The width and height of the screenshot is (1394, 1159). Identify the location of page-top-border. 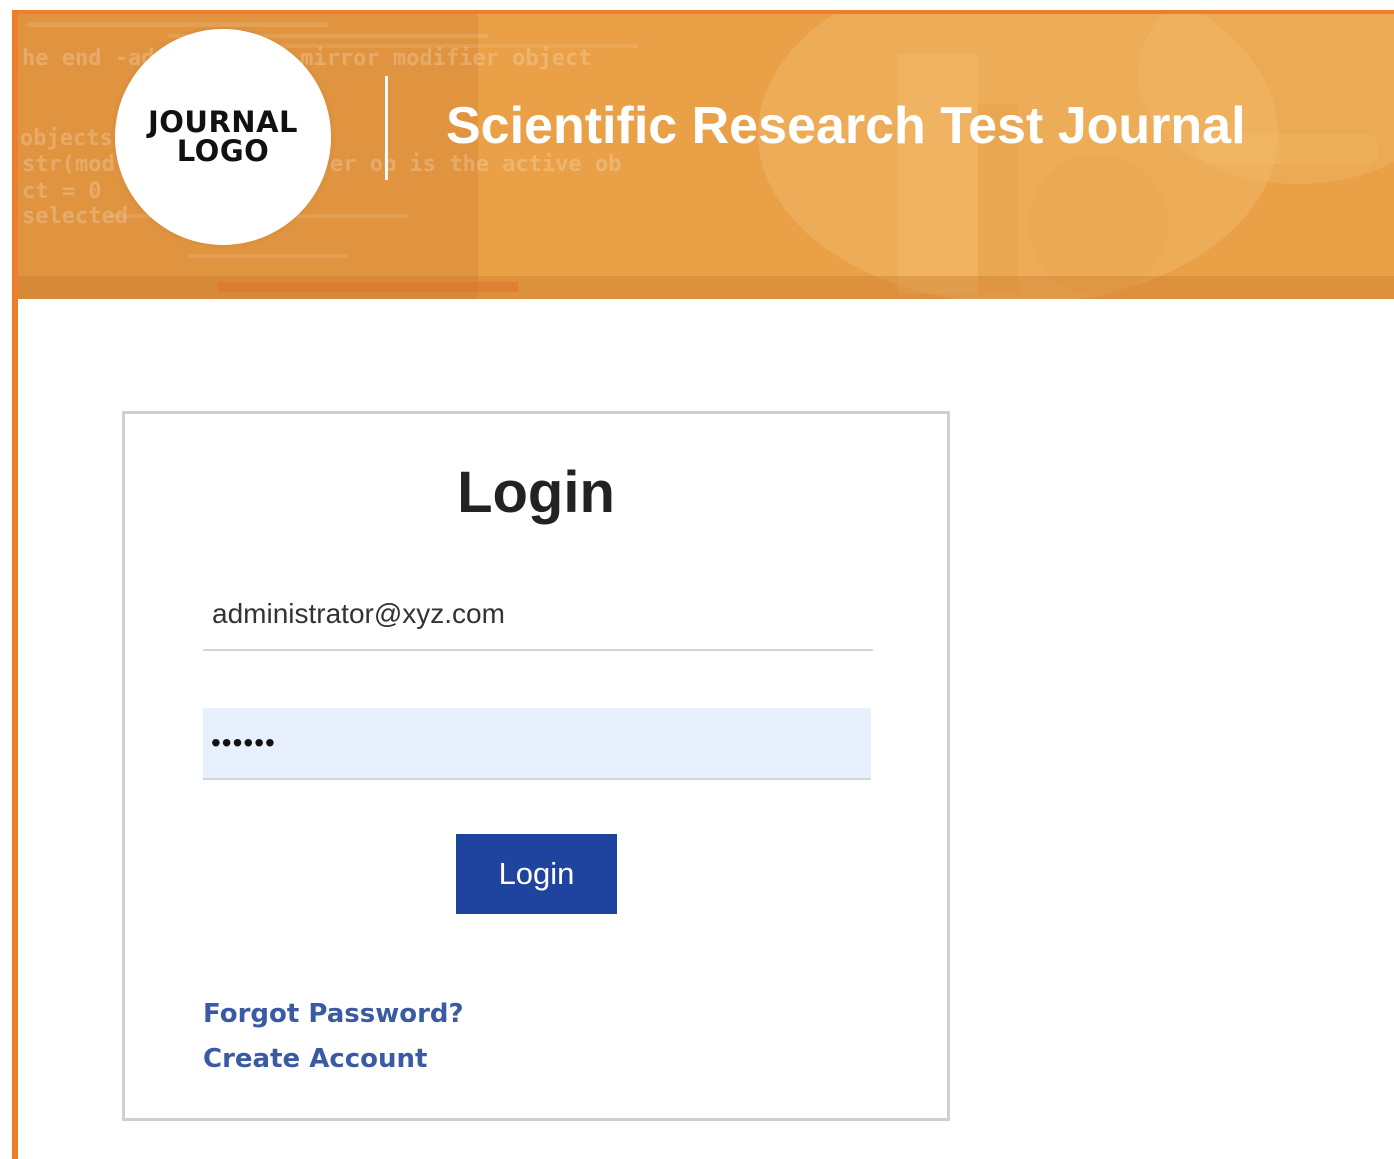
(703, 12).